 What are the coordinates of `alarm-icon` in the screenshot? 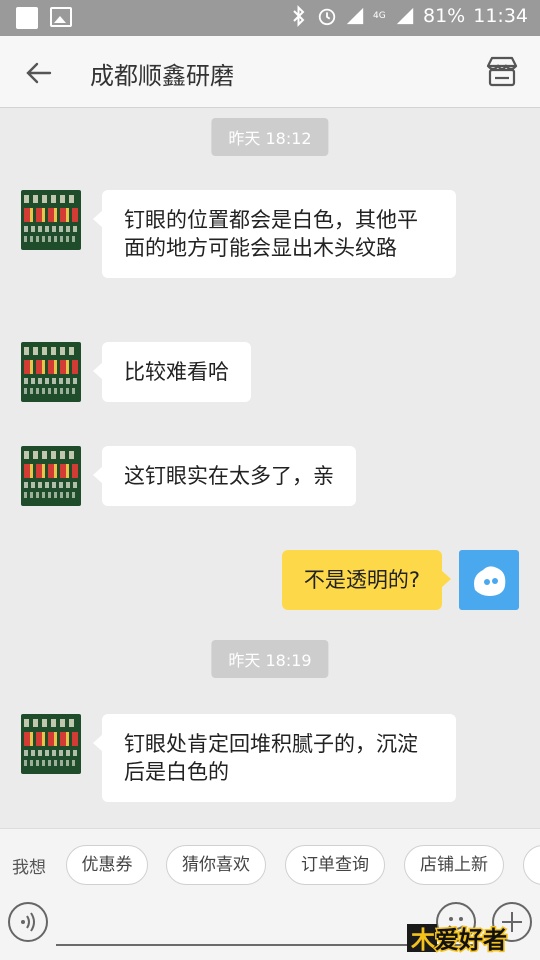 It's located at (327, 17).